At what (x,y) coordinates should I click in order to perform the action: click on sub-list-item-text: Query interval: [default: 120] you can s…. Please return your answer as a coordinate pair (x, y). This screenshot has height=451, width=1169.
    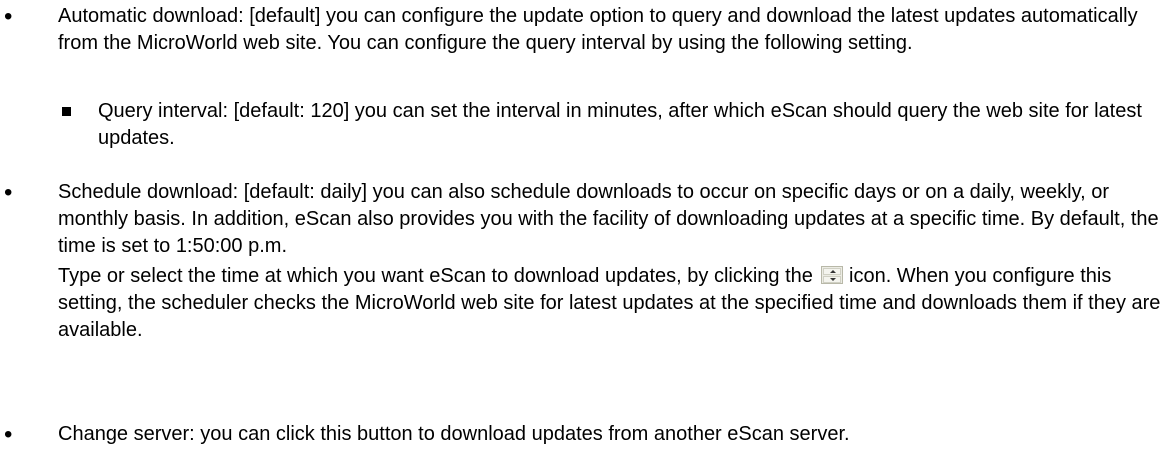
    Looking at the image, I should click on (633, 125).